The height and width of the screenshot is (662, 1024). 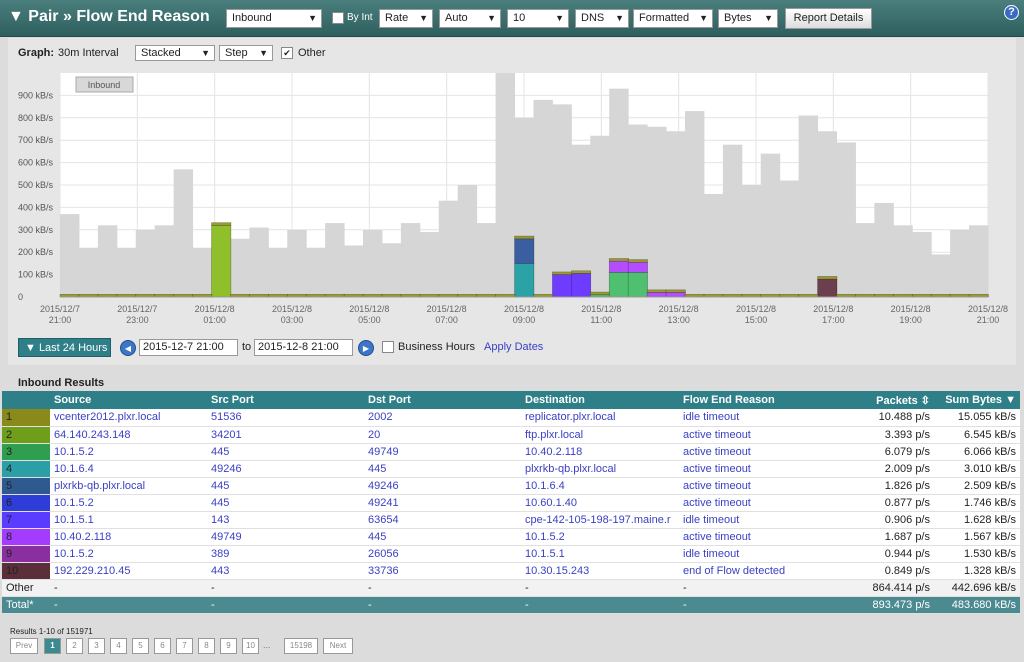 I want to click on dst-port-cell: 2002, so click(x=442, y=418).